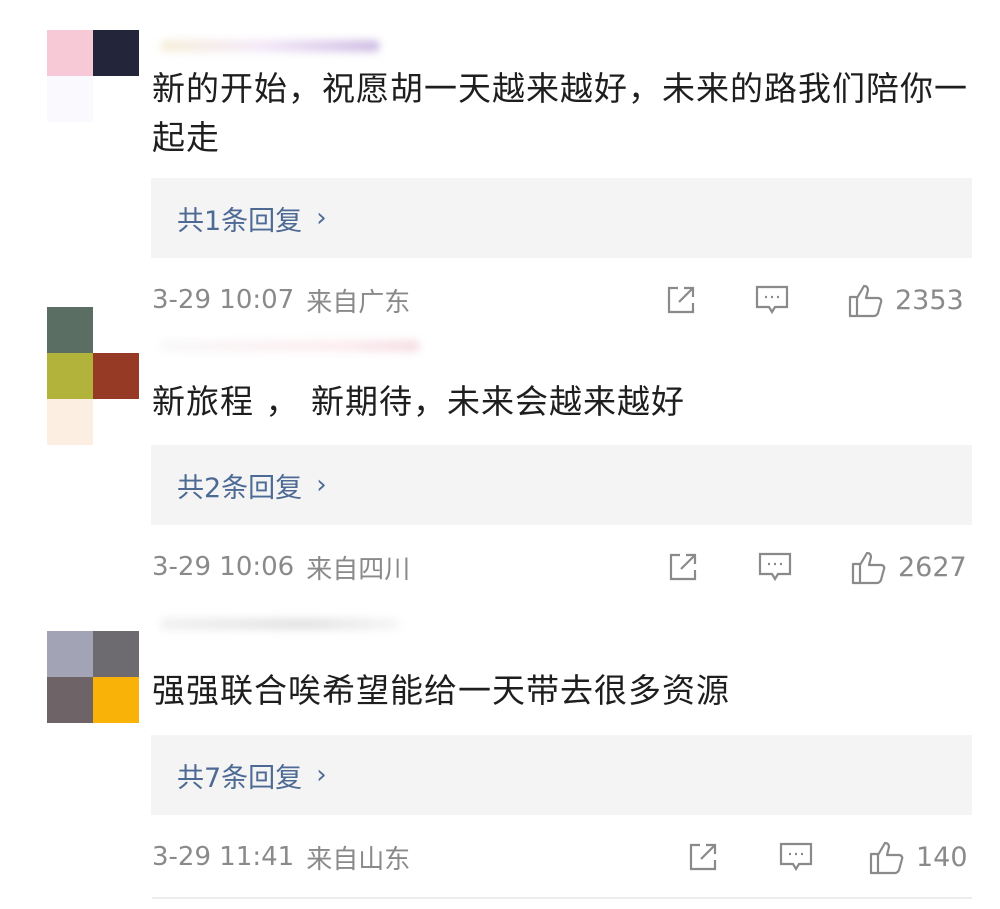 The height and width of the screenshot is (909, 1000). Describe the element at coordinates (441, 690) in the screenshot. I see `comment-text: 强强联合唉希望能给一天带去很多资源` at that location.